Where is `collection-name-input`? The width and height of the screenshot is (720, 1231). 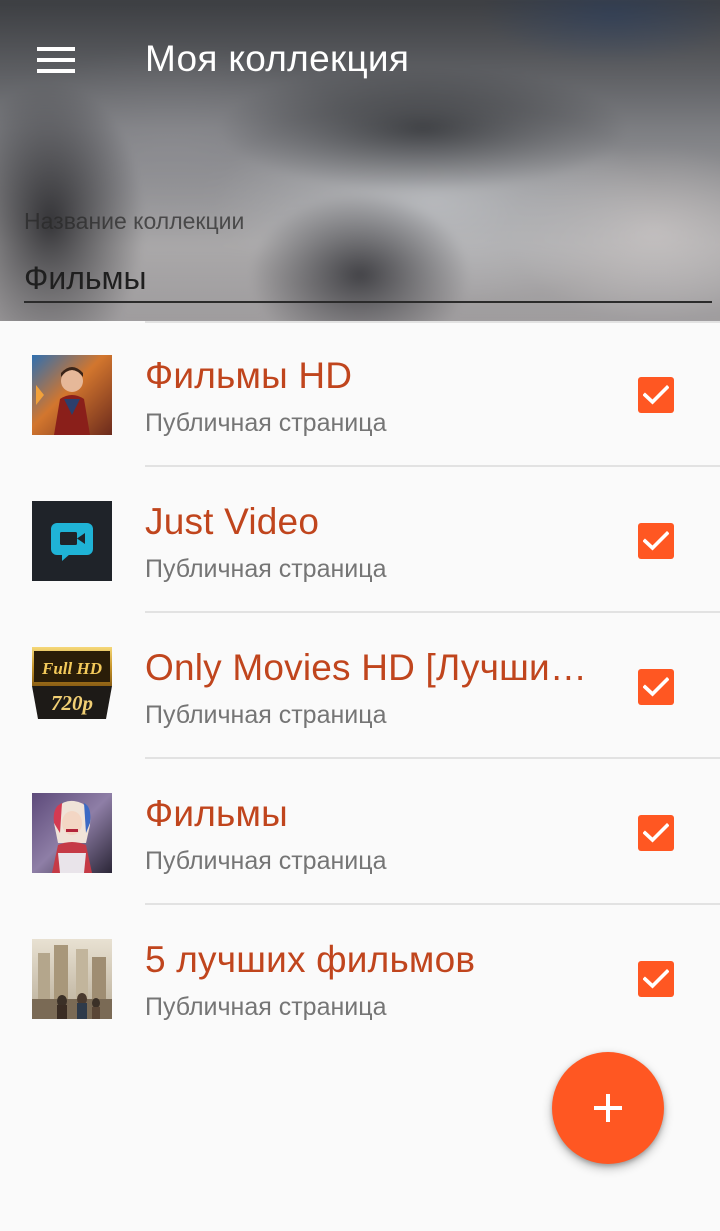
collection-name-input is located at coordinates (368, 279).